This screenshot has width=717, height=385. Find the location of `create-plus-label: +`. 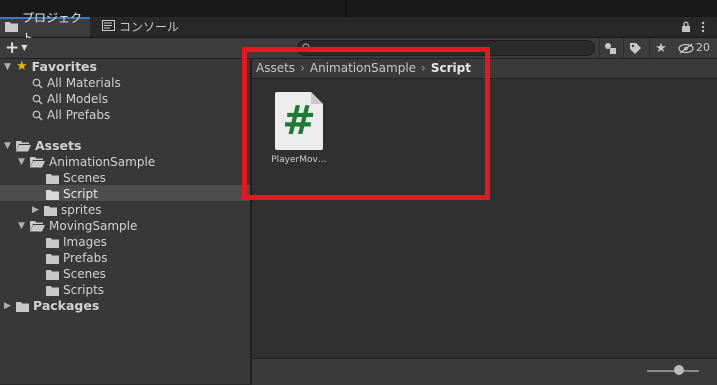

create-plus-label: + is located at coordinates (12, 48).